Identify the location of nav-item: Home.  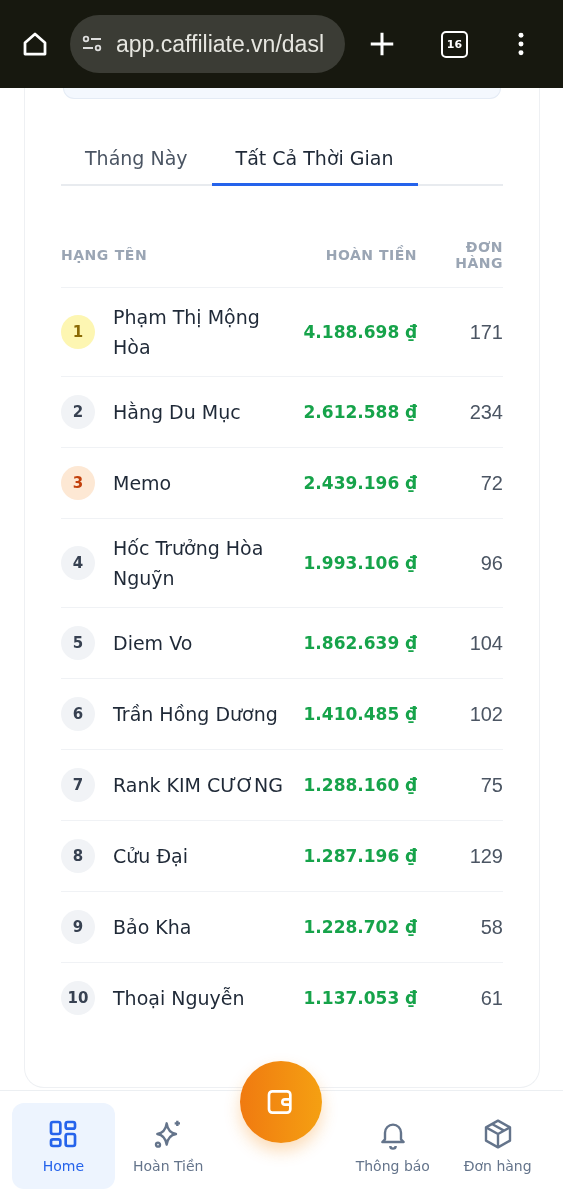
(63, 1145).